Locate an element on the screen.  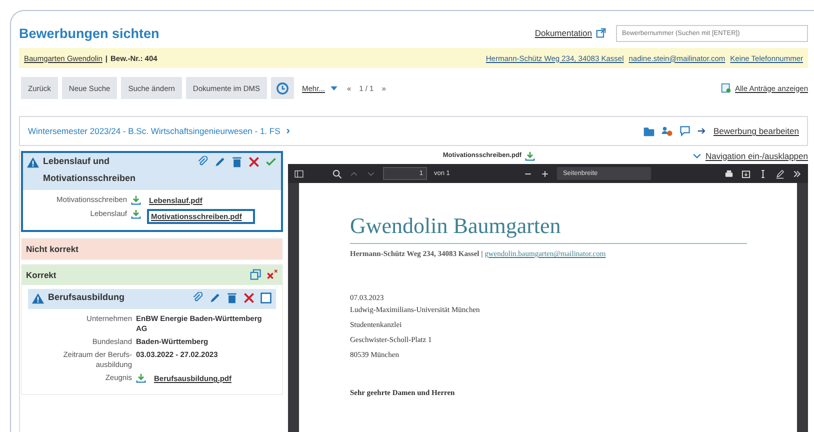
remove-icon is located at coordinates (272, 275).